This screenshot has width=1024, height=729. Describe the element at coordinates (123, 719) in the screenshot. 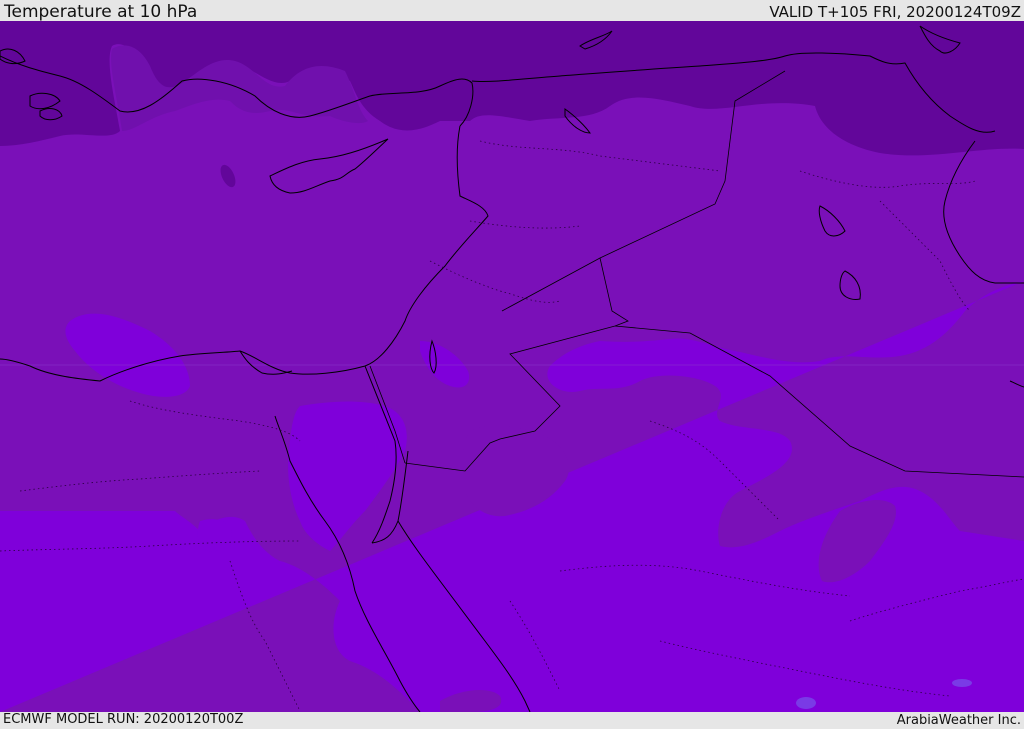

I see `model-run-label: ECMWF MODEL RUN: 20200120T00Z` at that location.